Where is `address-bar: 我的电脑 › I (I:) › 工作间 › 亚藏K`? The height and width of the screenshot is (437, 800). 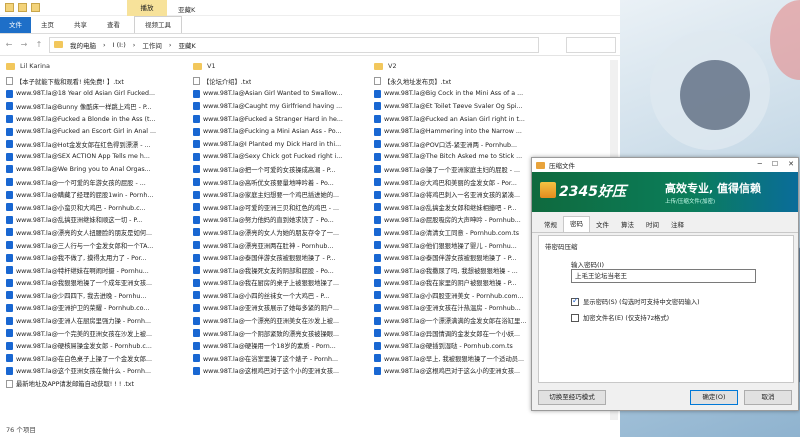 address-bar: 我的电脑 › I (I:) › 工作间 › 亚藏K is located at coordinates (294, 44).